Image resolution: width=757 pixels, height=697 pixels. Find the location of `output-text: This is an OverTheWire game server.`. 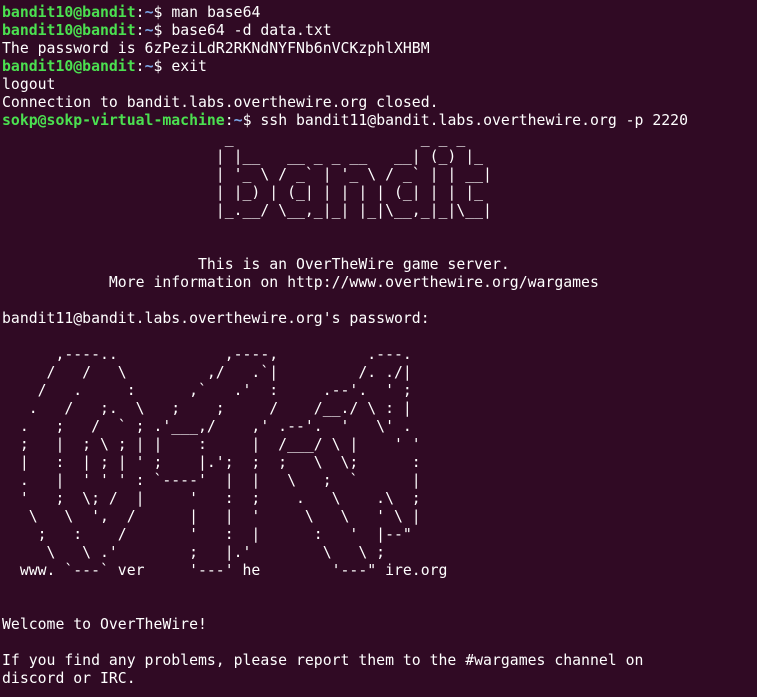

output-text: This is an OverTheWire game server. is located at coordinates (256, 264).